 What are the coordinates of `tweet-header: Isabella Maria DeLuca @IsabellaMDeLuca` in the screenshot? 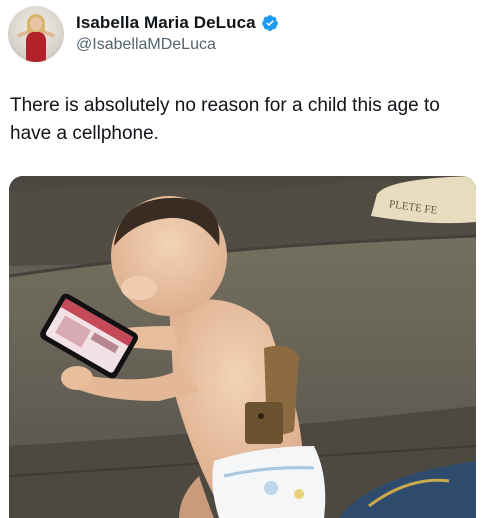 It's located at (143, 34).